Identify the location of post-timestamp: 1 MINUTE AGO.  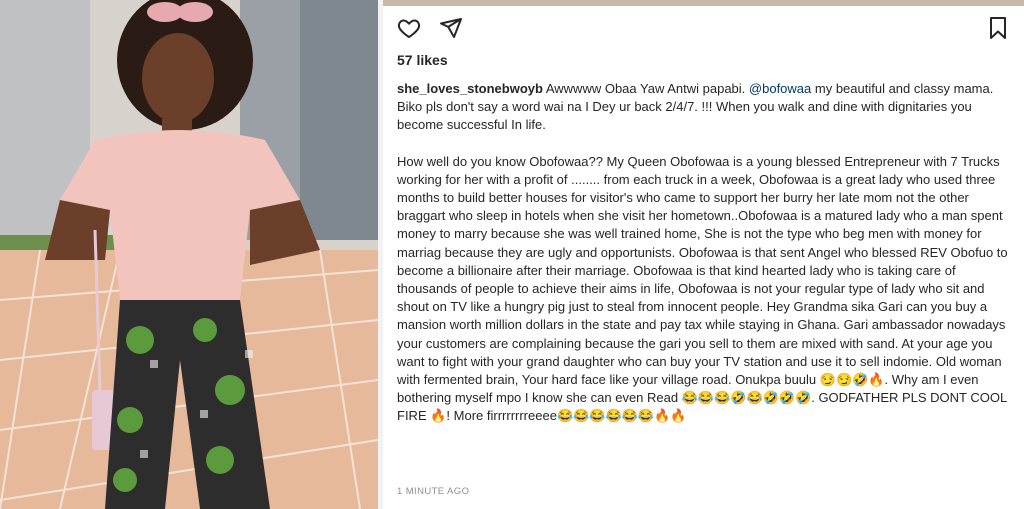
(433, 491).